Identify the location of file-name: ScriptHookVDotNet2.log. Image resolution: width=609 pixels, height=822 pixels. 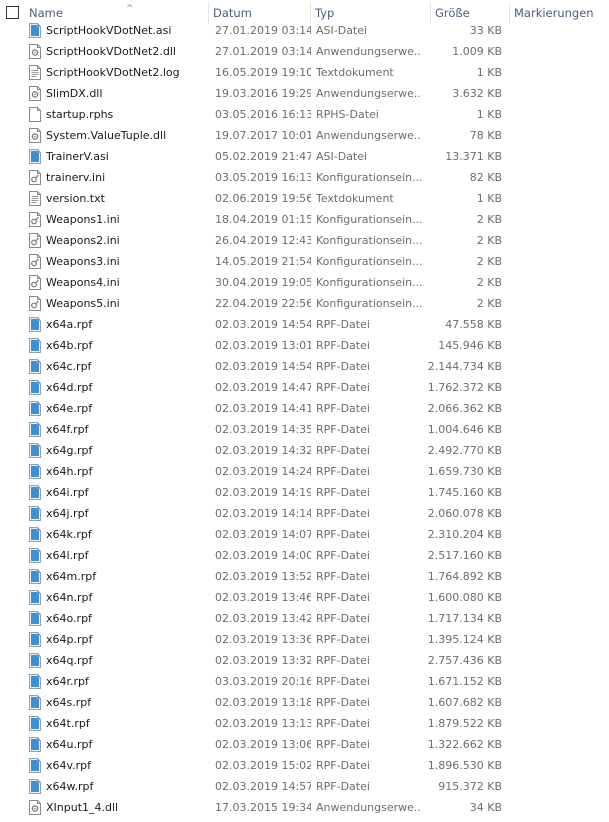
(113, 72).